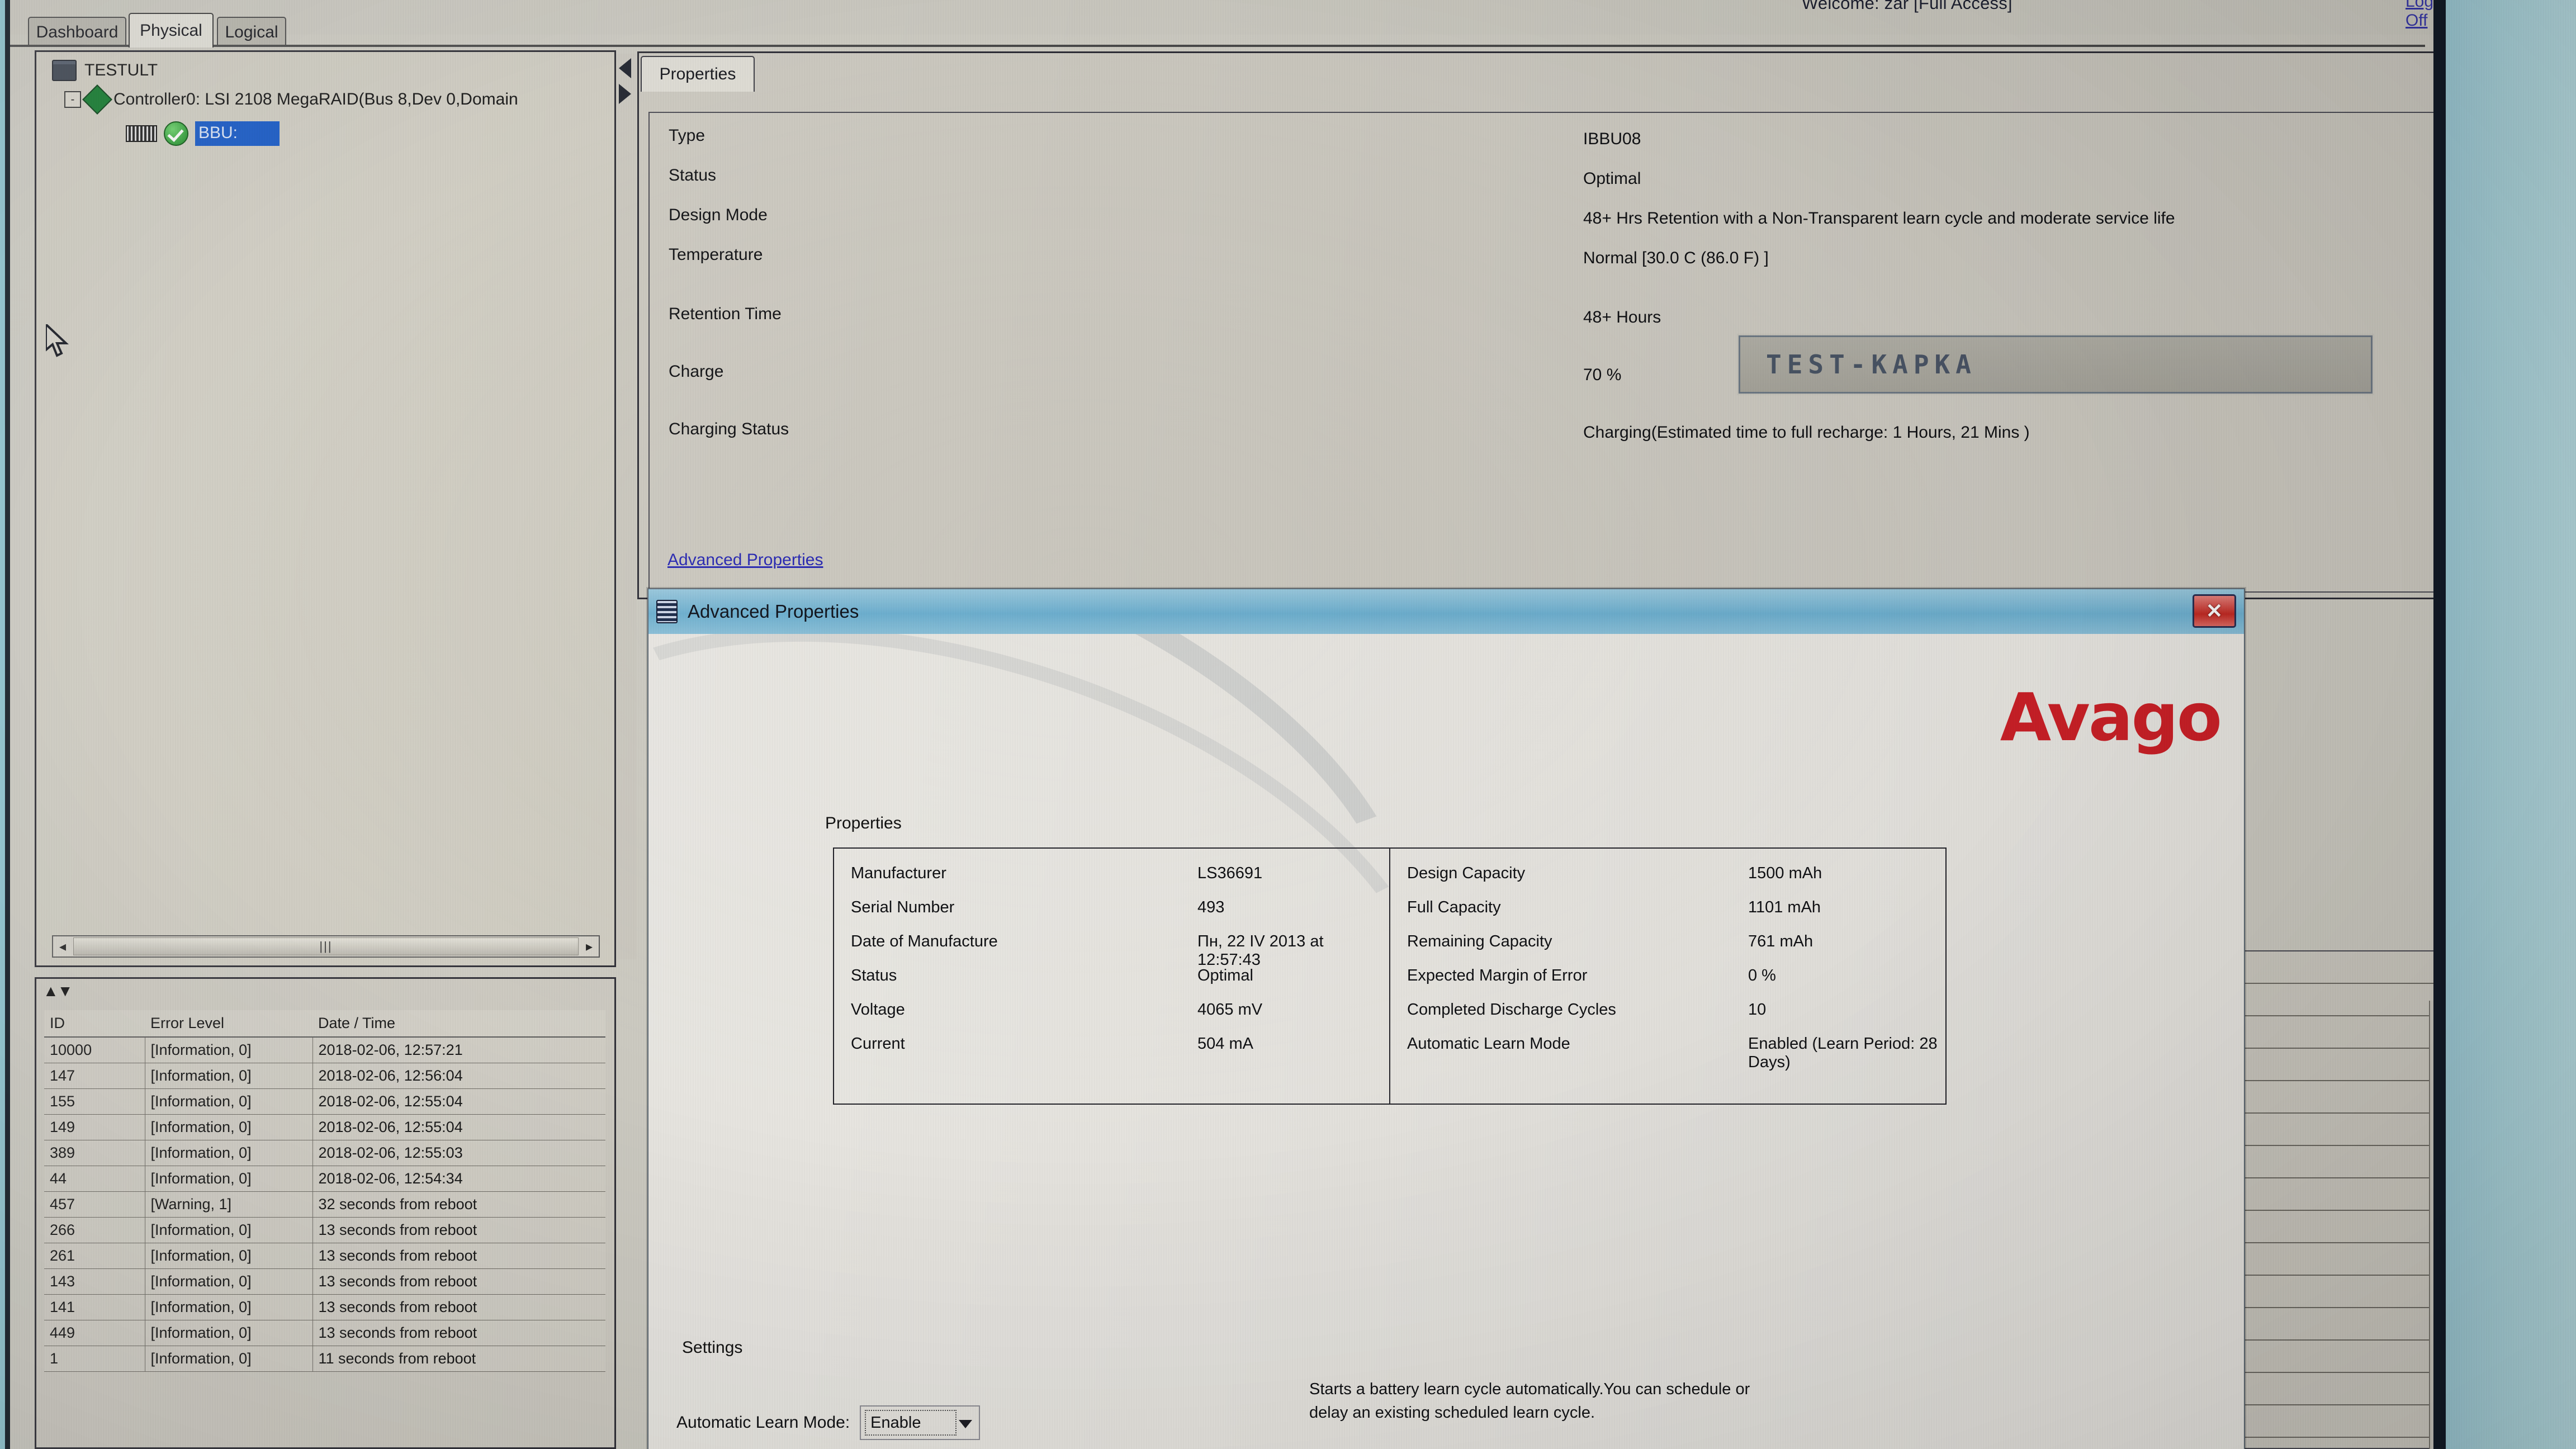  I want to click on property-value: Normal [30.0 C (86.0 F) ], so click(1676, 258).